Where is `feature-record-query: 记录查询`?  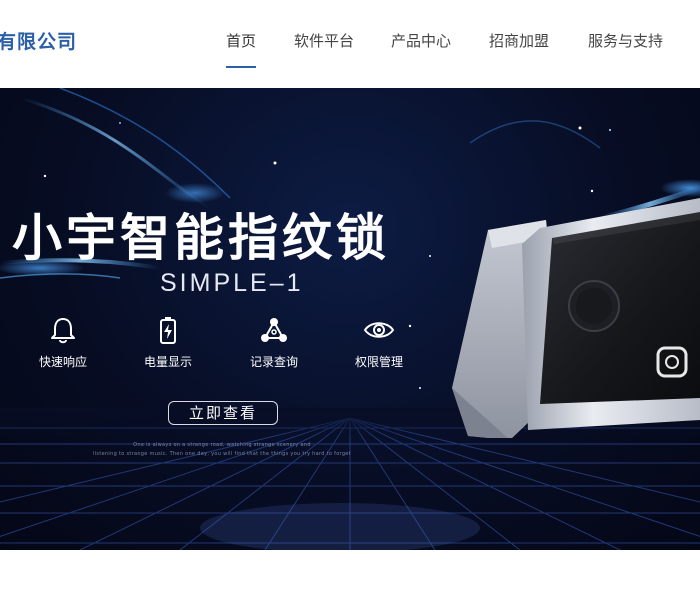
feature-record-query: 记录查询 is located at coordinates (274, 343).